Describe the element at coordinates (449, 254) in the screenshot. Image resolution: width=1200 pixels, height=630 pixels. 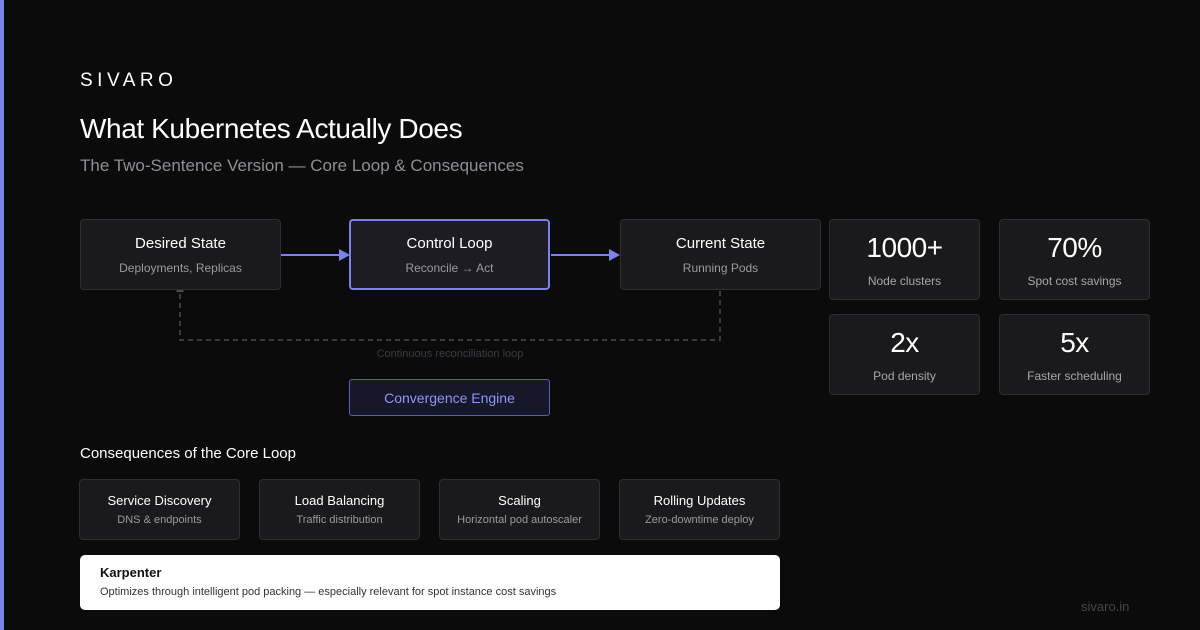
I see `control-loop-box: Control Loop Reconcile → Act` at that location.